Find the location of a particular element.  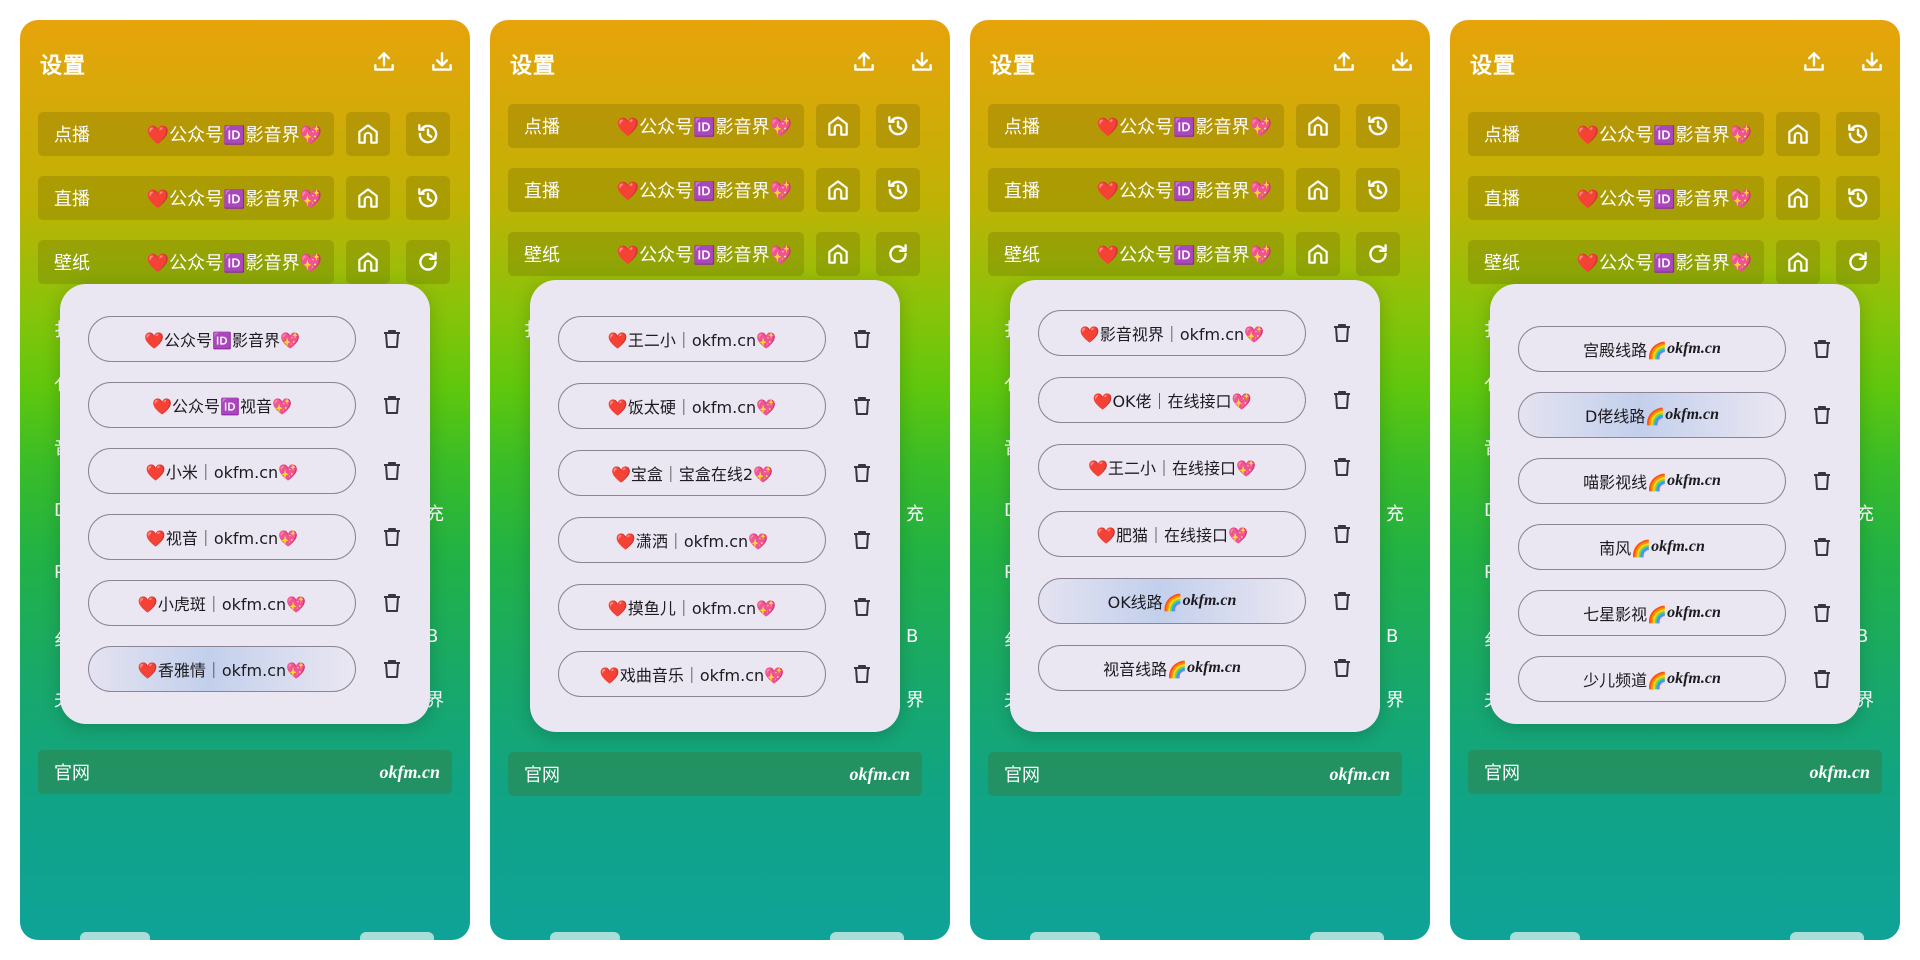

source-option: ❤️肥猫｜在线接口💖 is located at coordinates (1172, 534).